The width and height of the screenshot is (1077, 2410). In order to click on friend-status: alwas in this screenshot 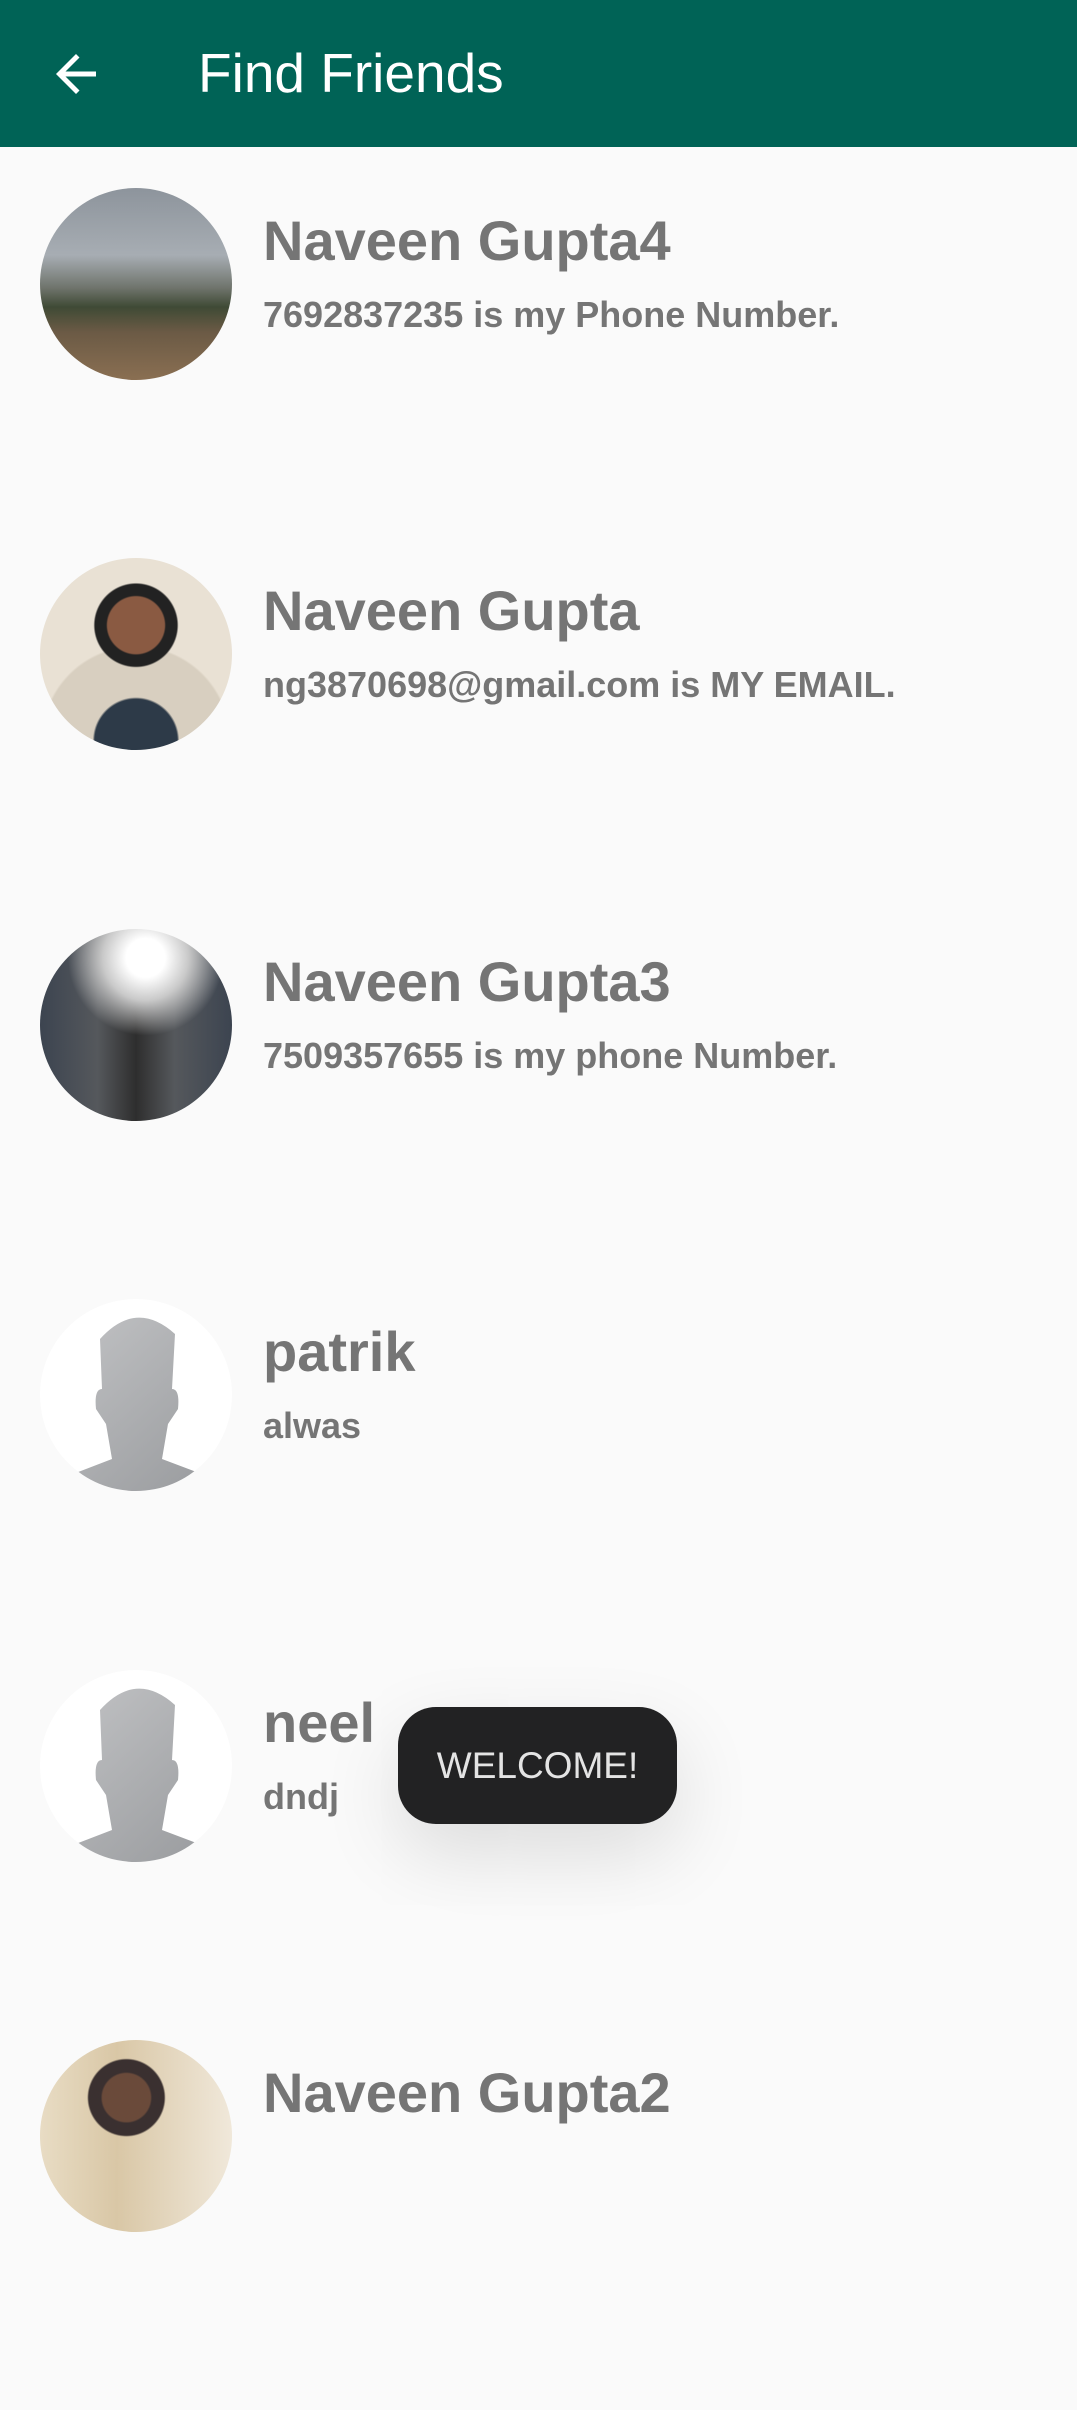, I will do `click(312, 1425)`.